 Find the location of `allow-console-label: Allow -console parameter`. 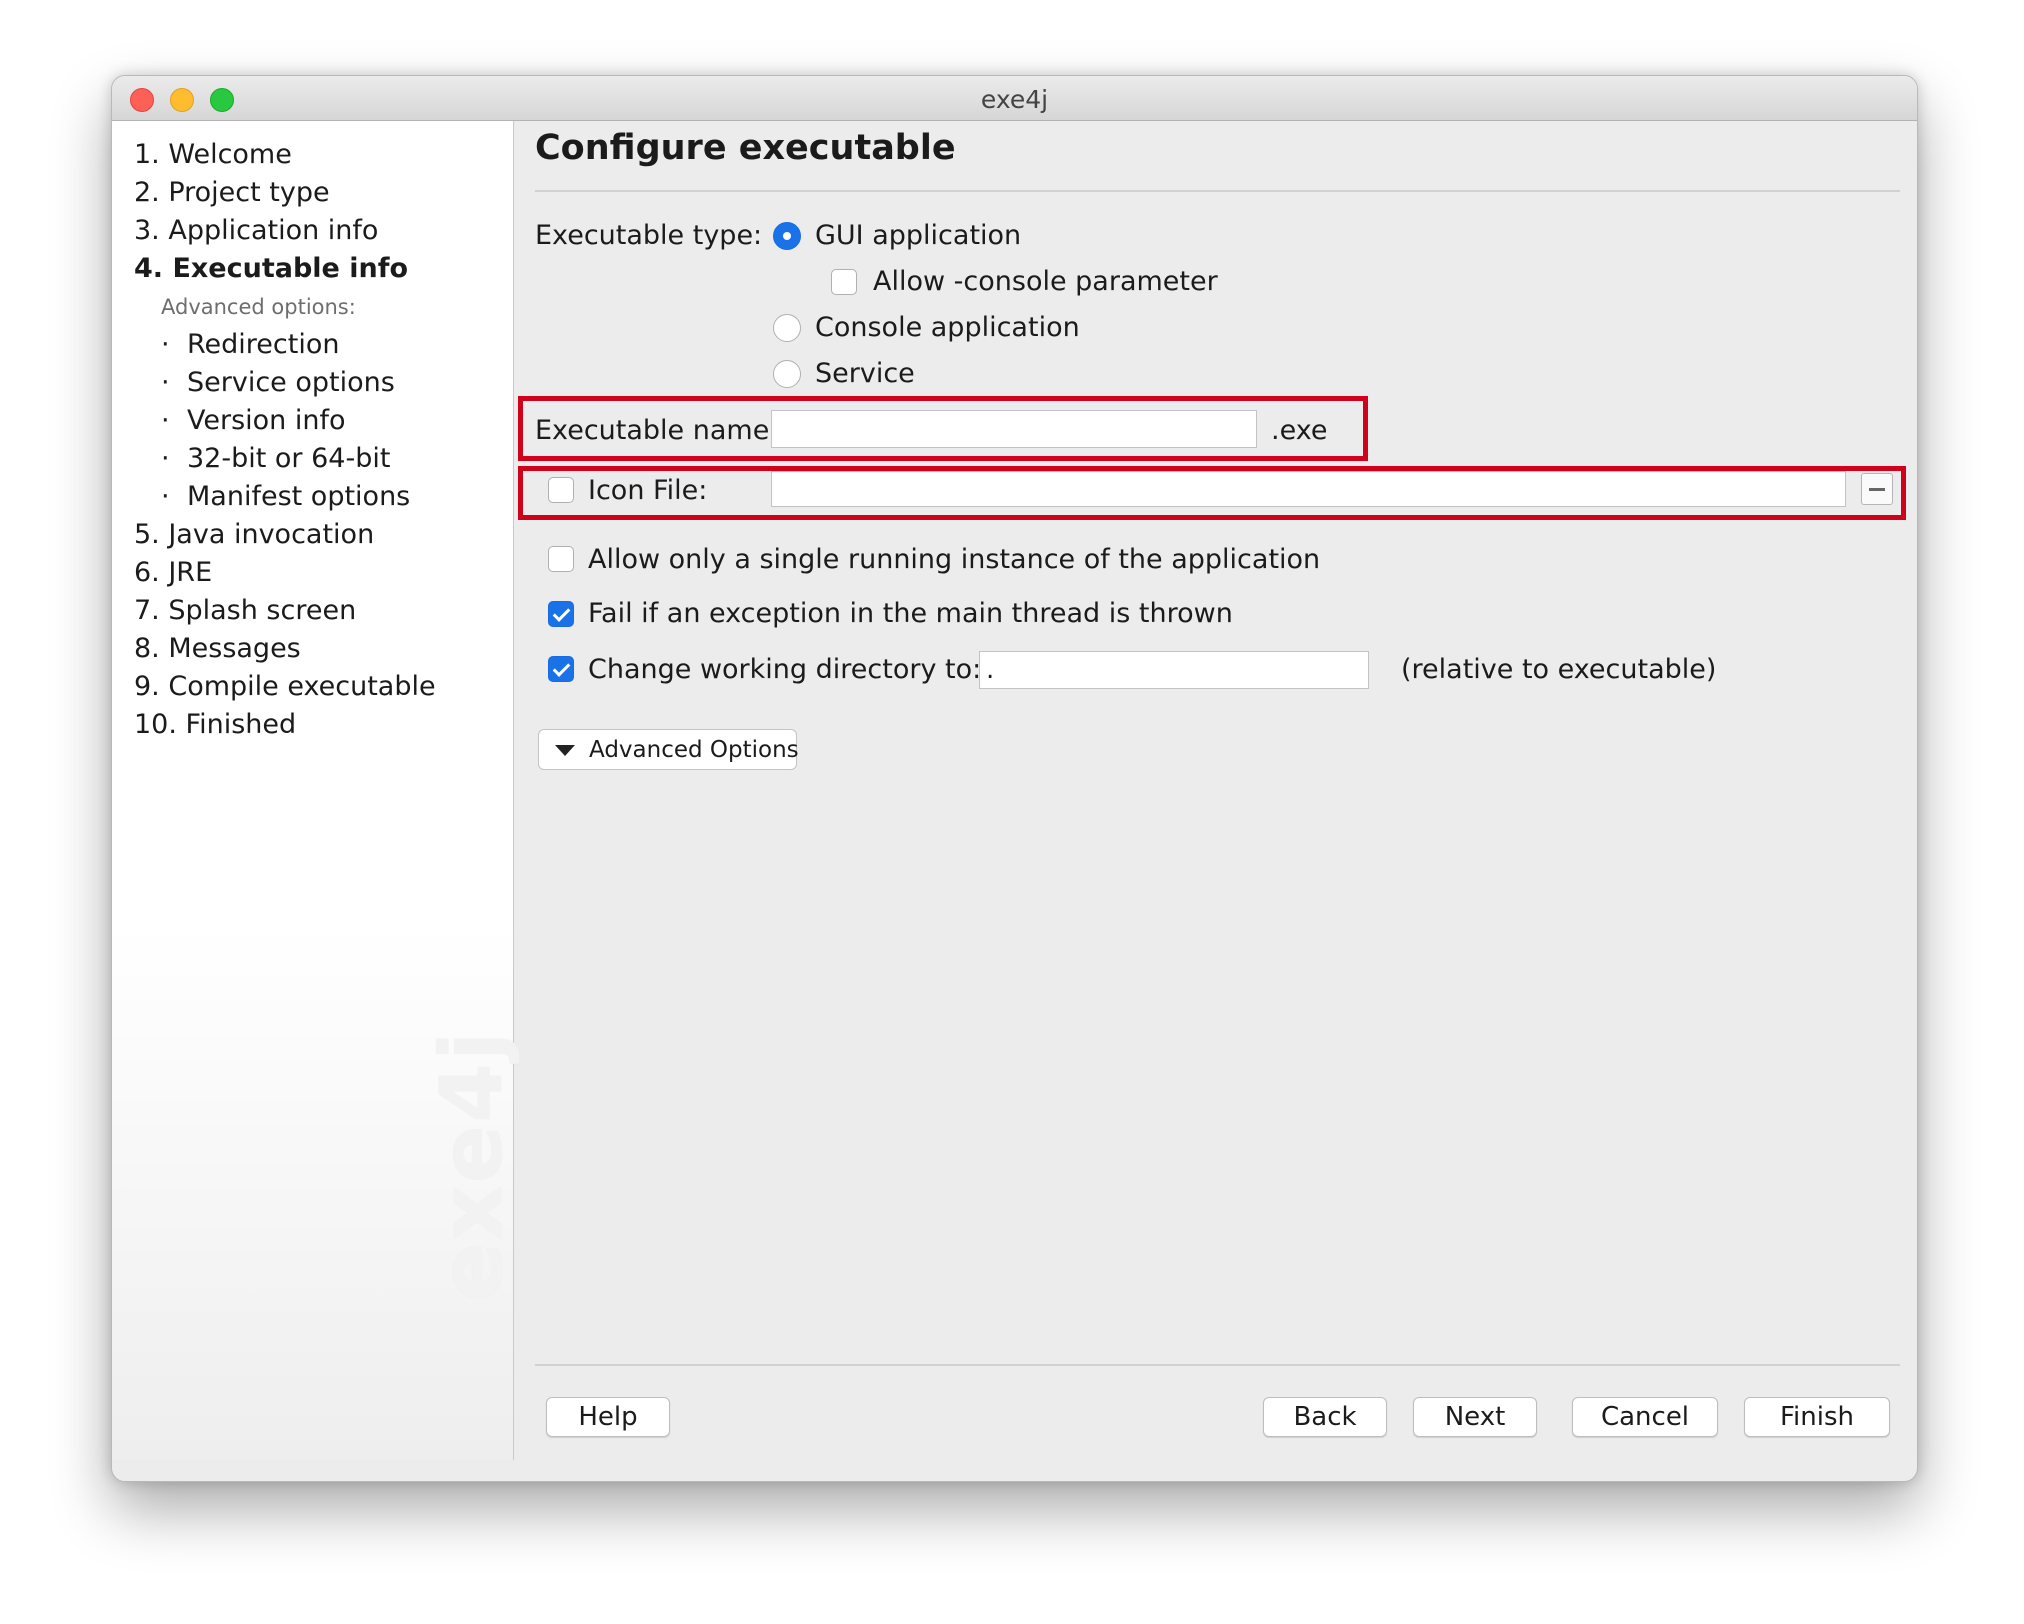

allow-console-label: Allow -console parameter is located at coordinates (1045, 281).